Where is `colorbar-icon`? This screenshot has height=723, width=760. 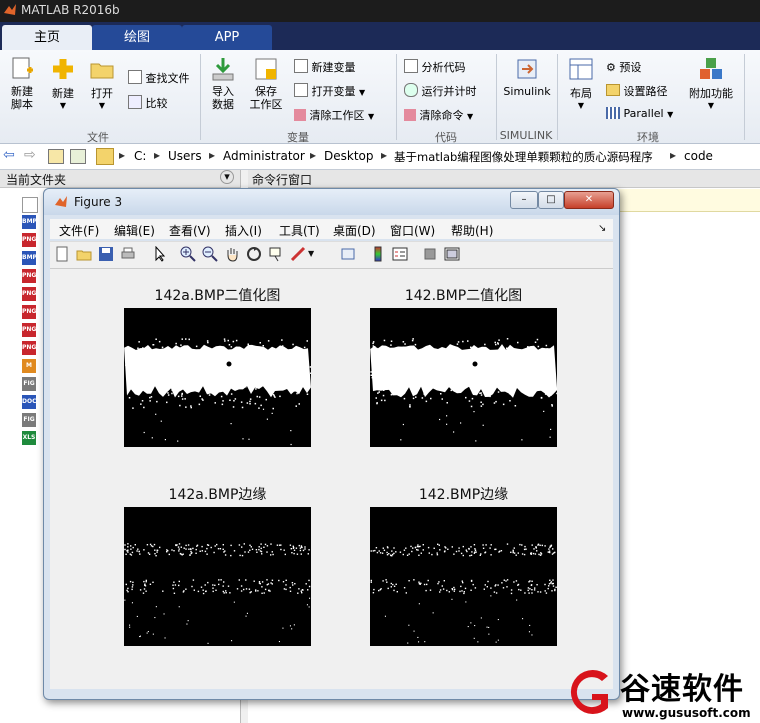
colorbar-icon is located at coordinates (378, 254).